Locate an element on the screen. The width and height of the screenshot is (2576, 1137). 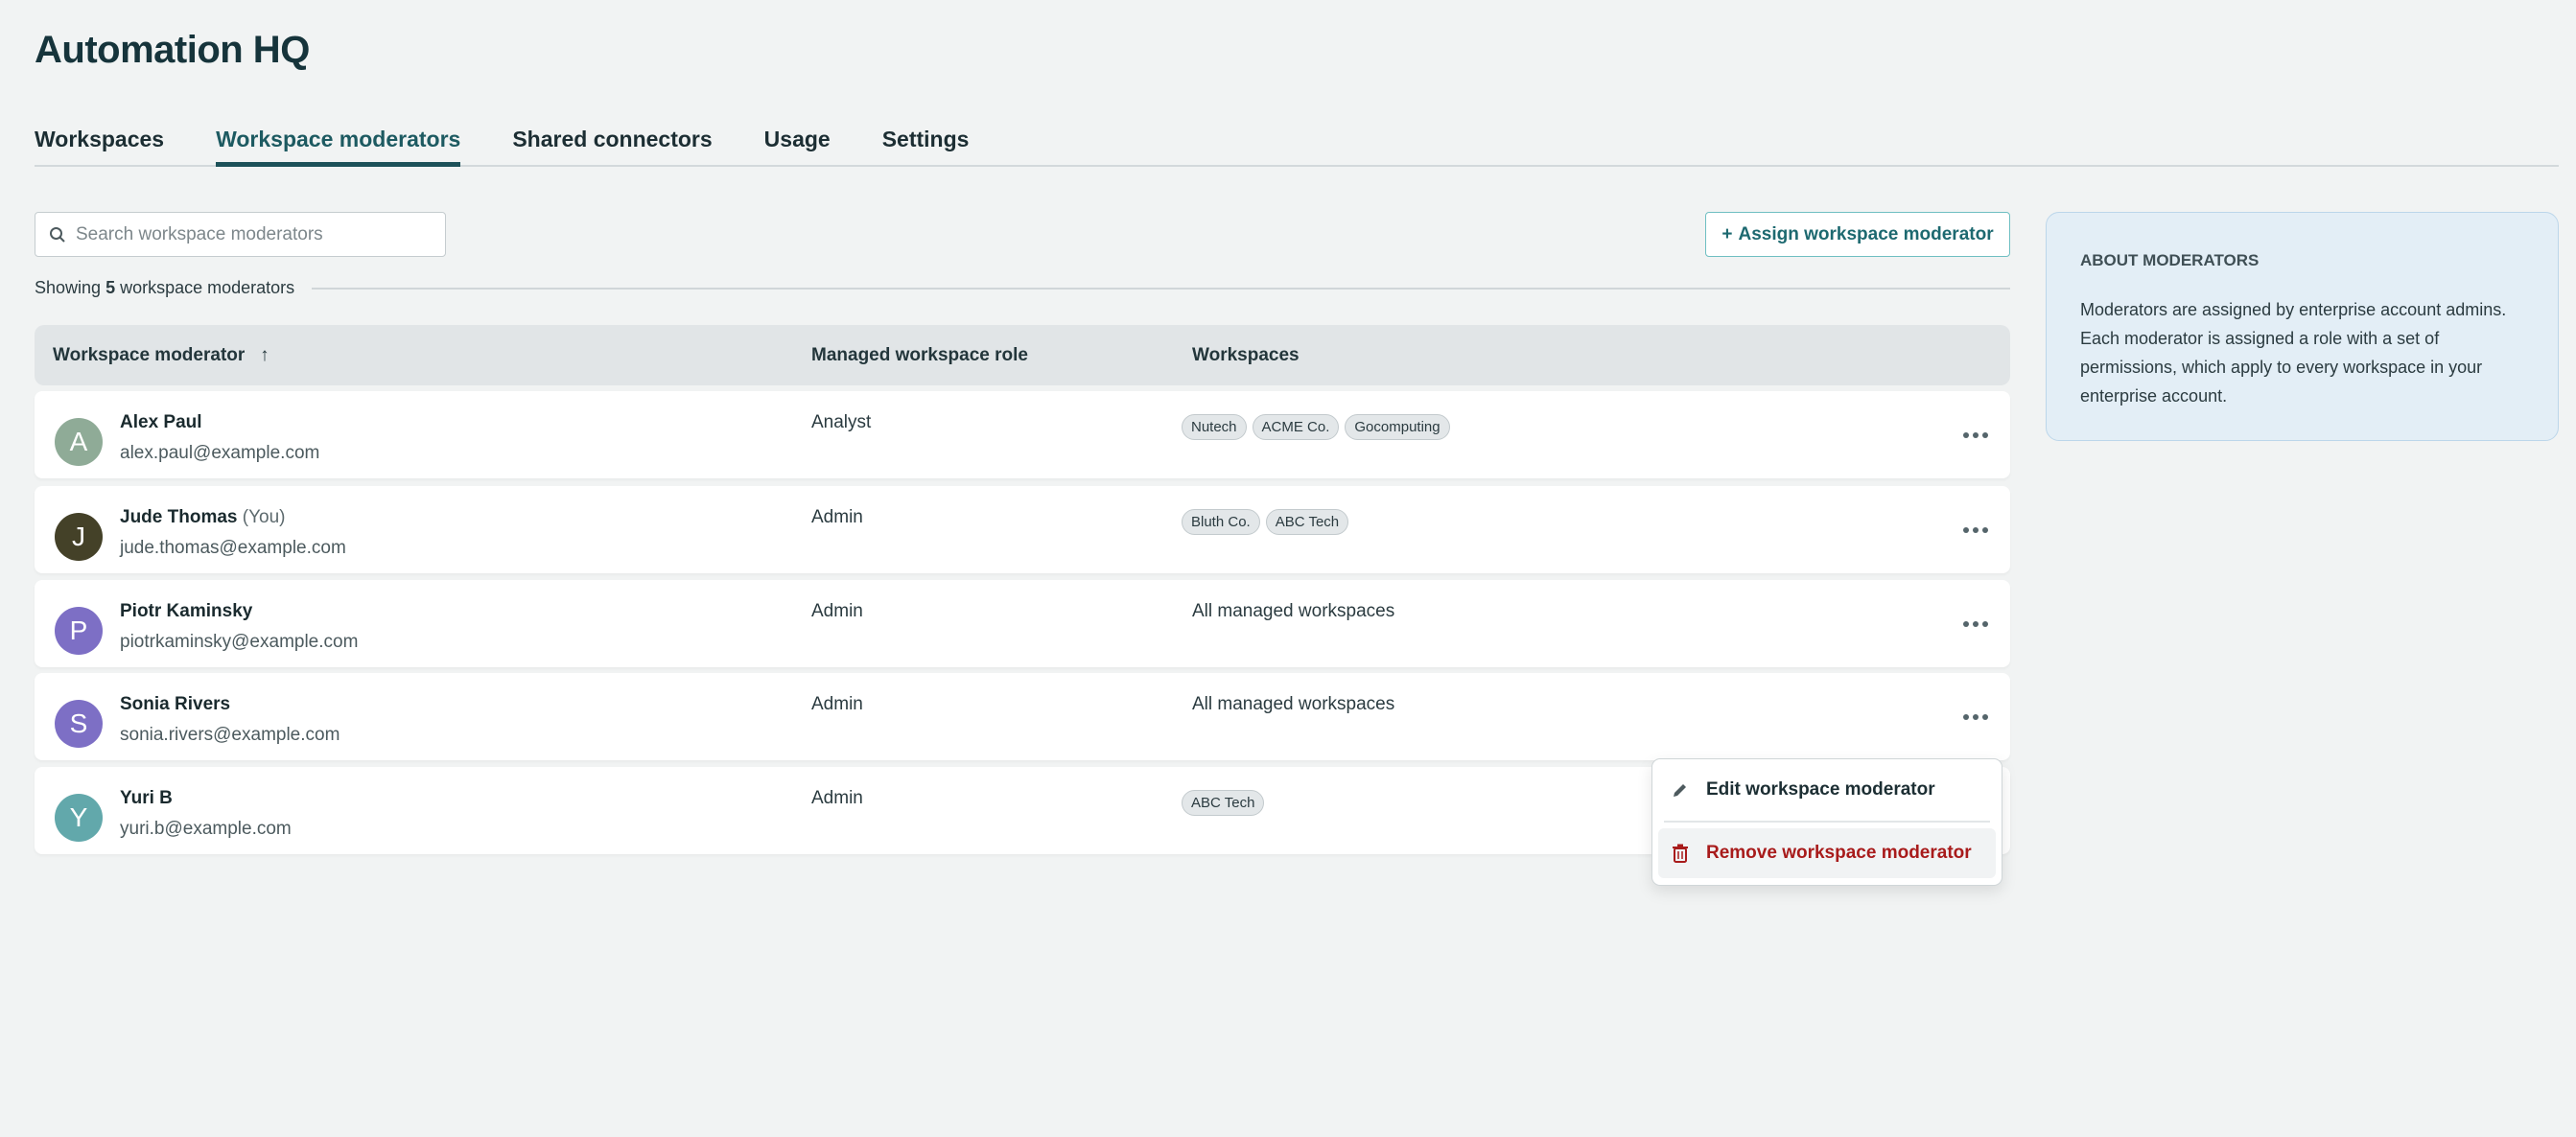
workspace-tags: Nutech ACME Co. Gocomputing is located at coordinates (1316, 427).